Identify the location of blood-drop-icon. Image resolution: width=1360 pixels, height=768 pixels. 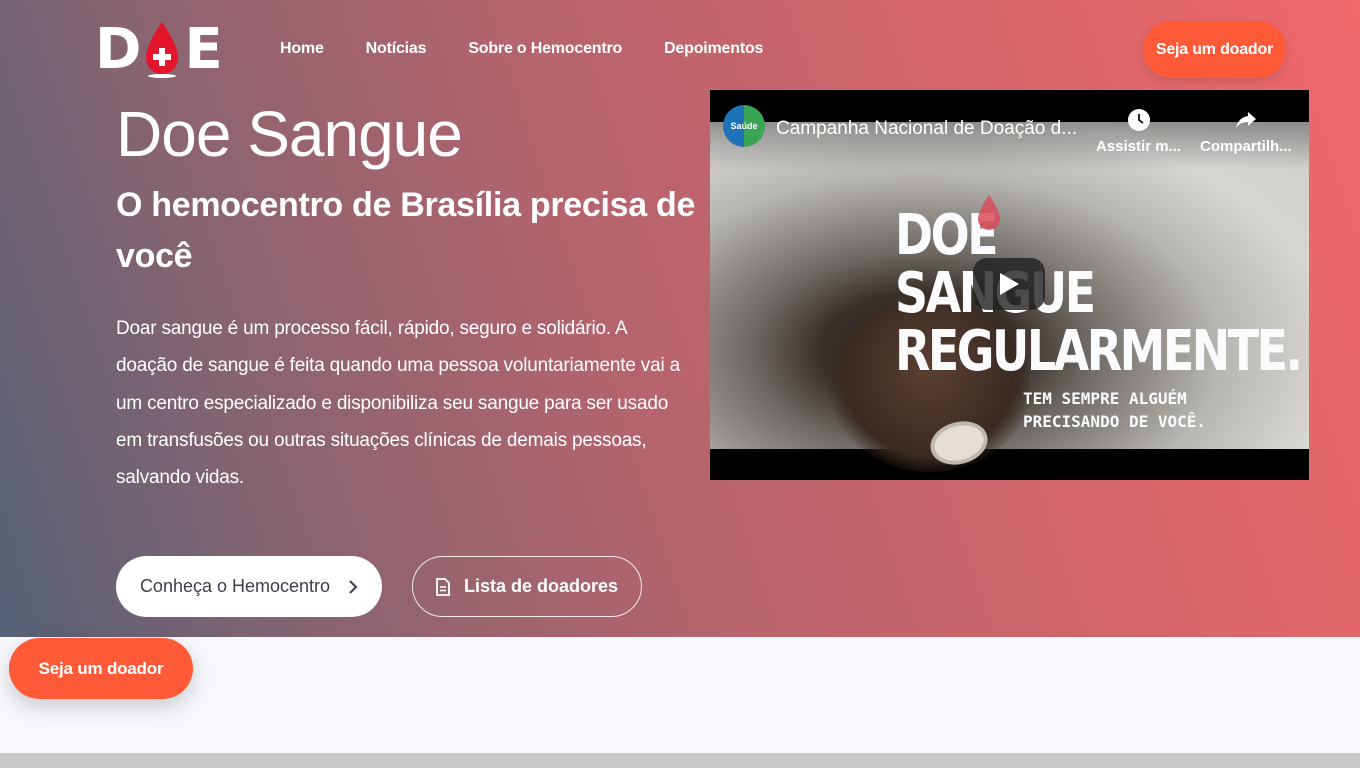
(989, 212).